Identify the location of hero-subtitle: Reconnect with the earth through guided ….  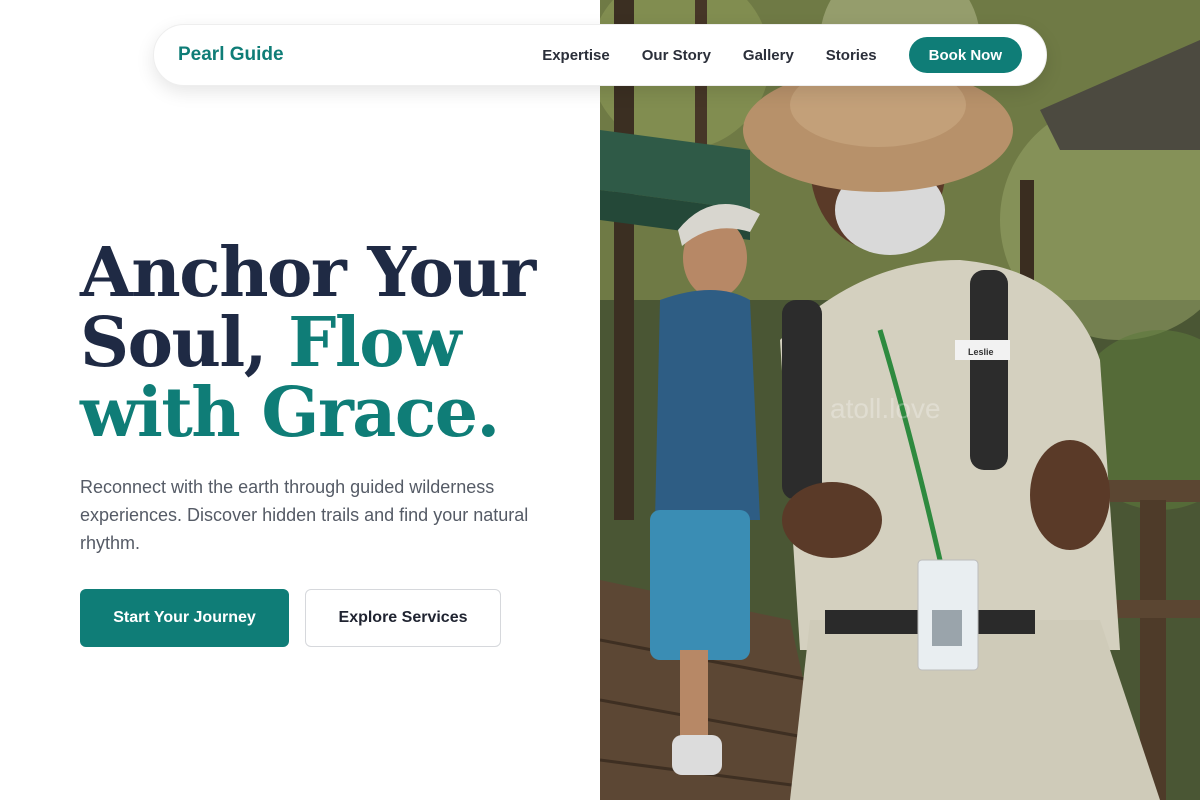
(304, 515).